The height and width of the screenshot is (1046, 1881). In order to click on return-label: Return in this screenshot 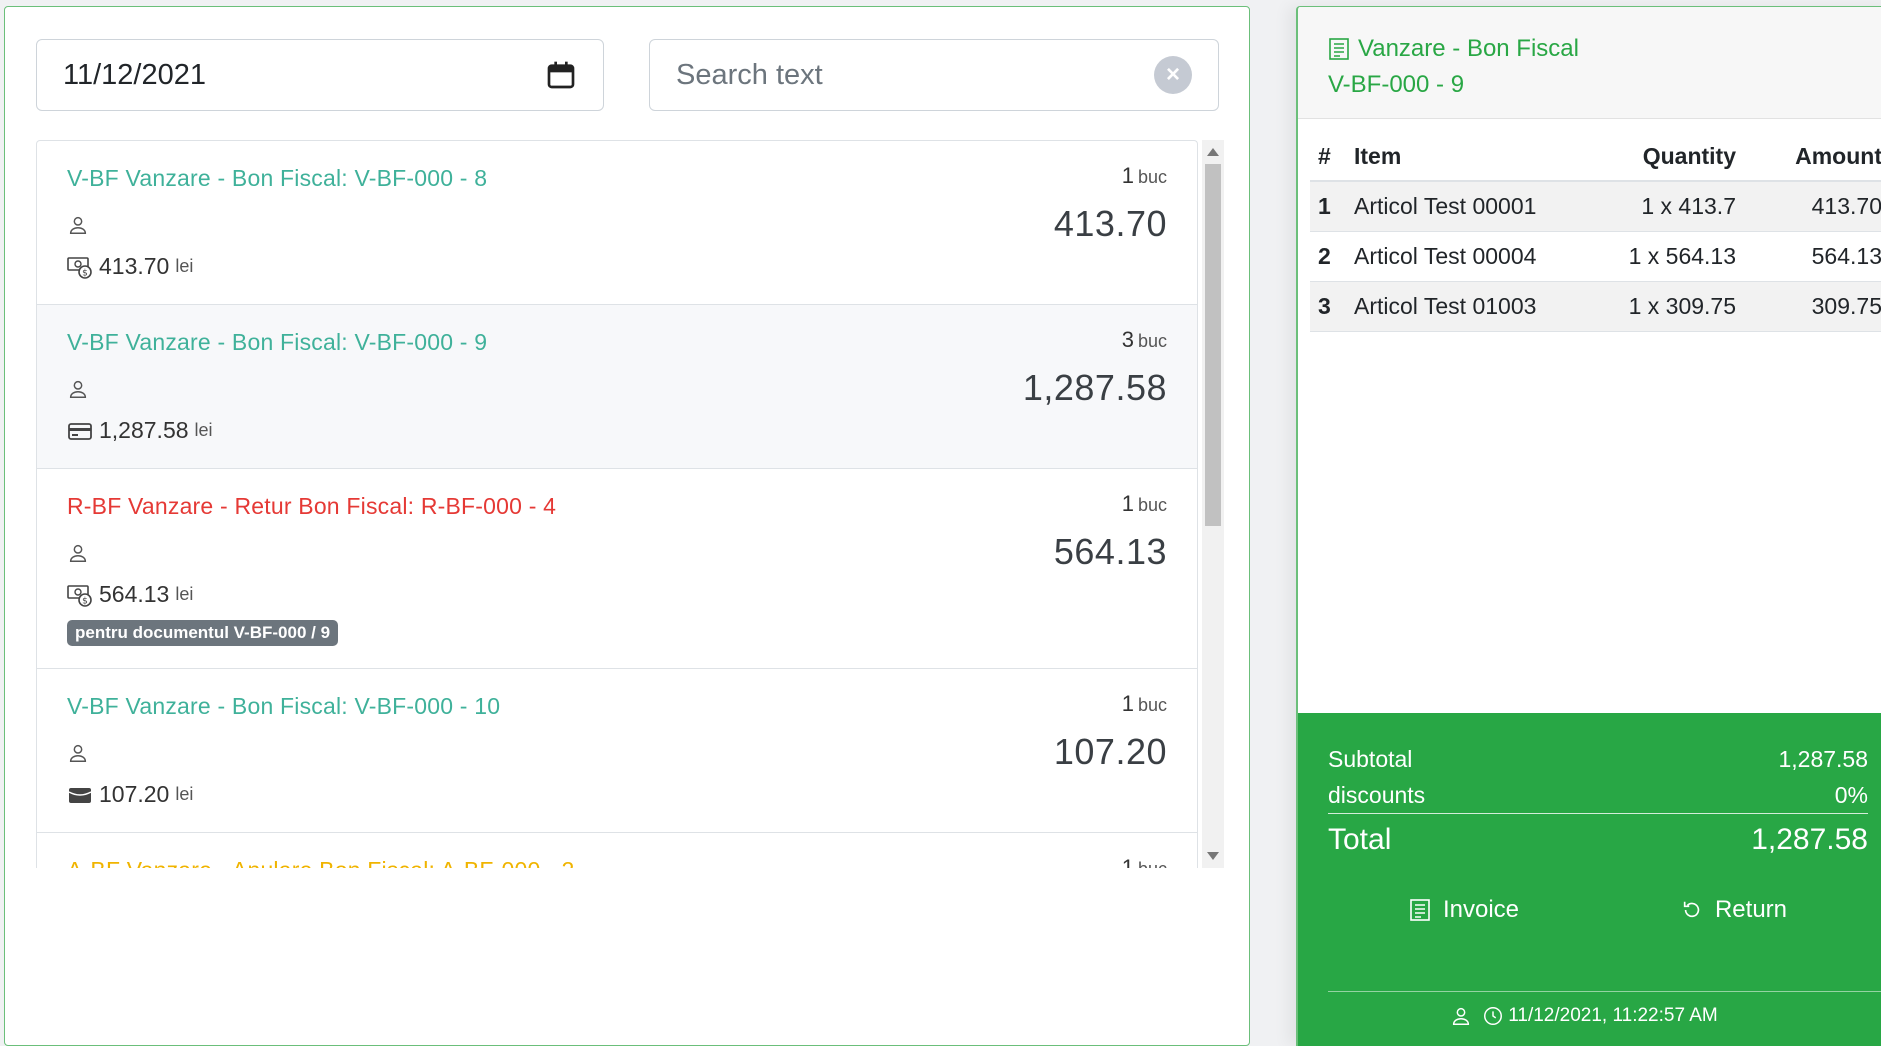, I will do `click(1751, 909)`.